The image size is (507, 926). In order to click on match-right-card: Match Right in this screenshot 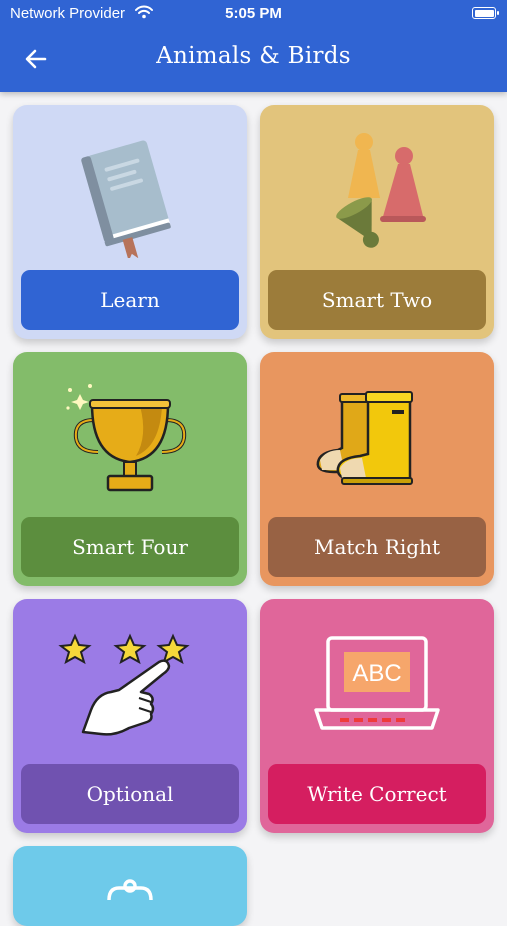, I will do `click(377, 469)`.